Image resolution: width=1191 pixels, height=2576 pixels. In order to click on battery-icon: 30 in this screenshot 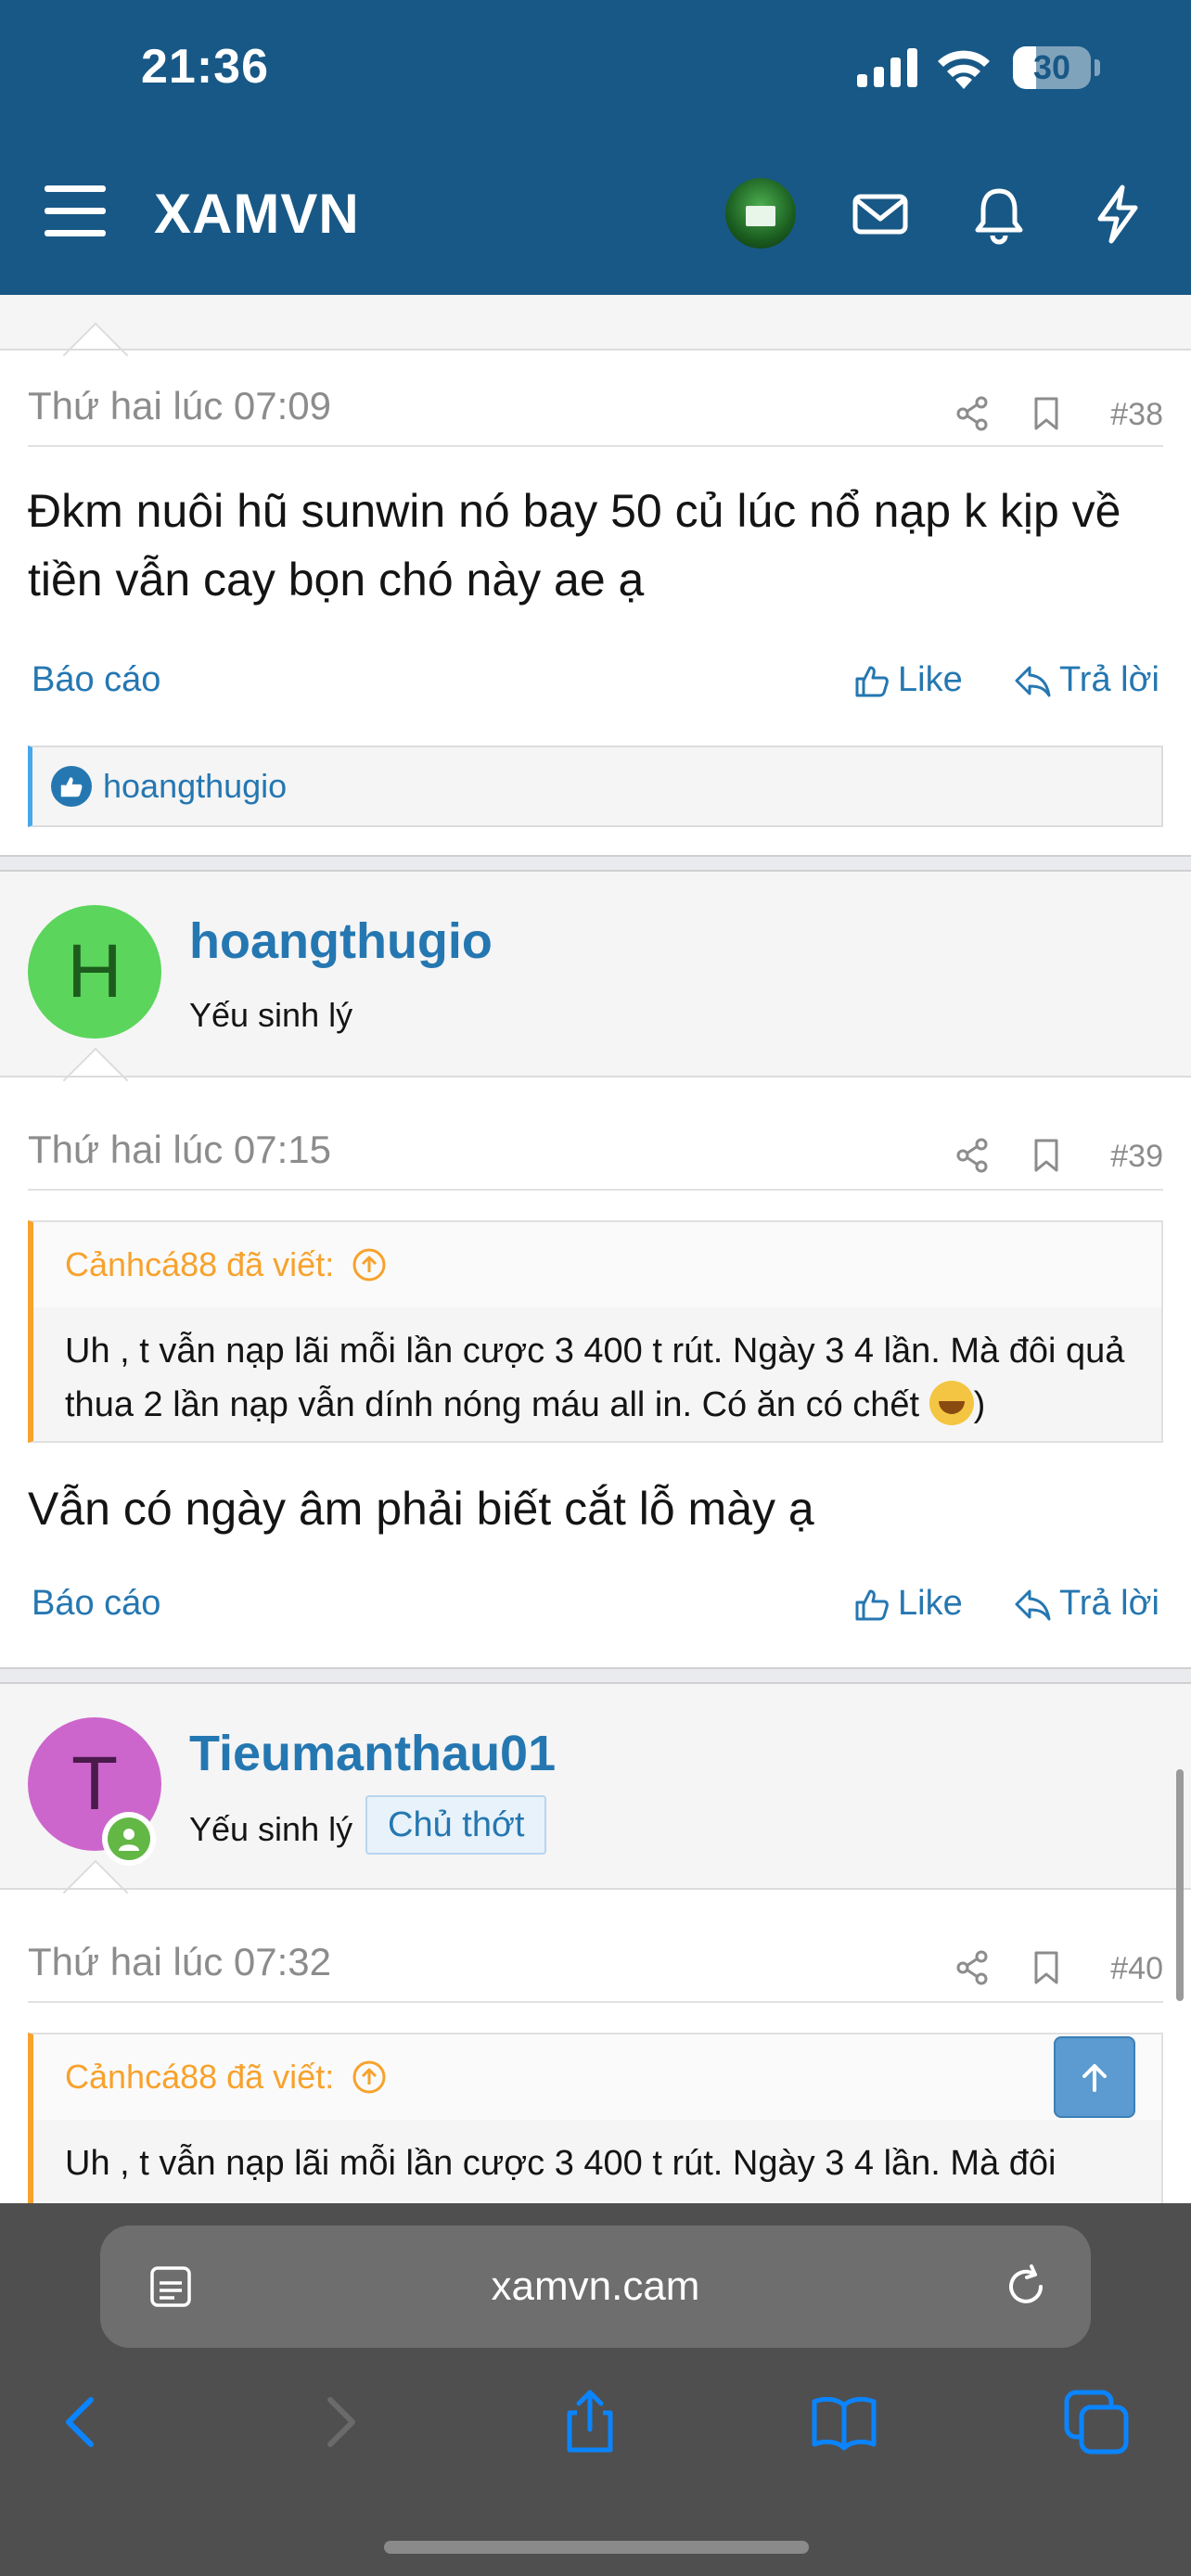, I will do `click(1052, 67)`.